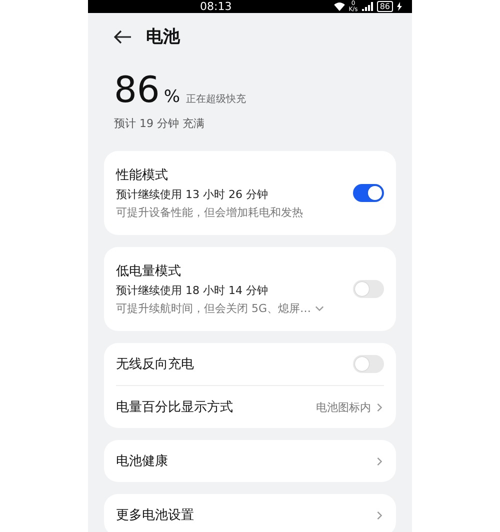 The height and width of the screenshot is (532, 500). Describe the element at coordinates (210, 212) in the screenshot. I see `setting-description: 可提升设备性能，但会增加耗电和发热` at that location.